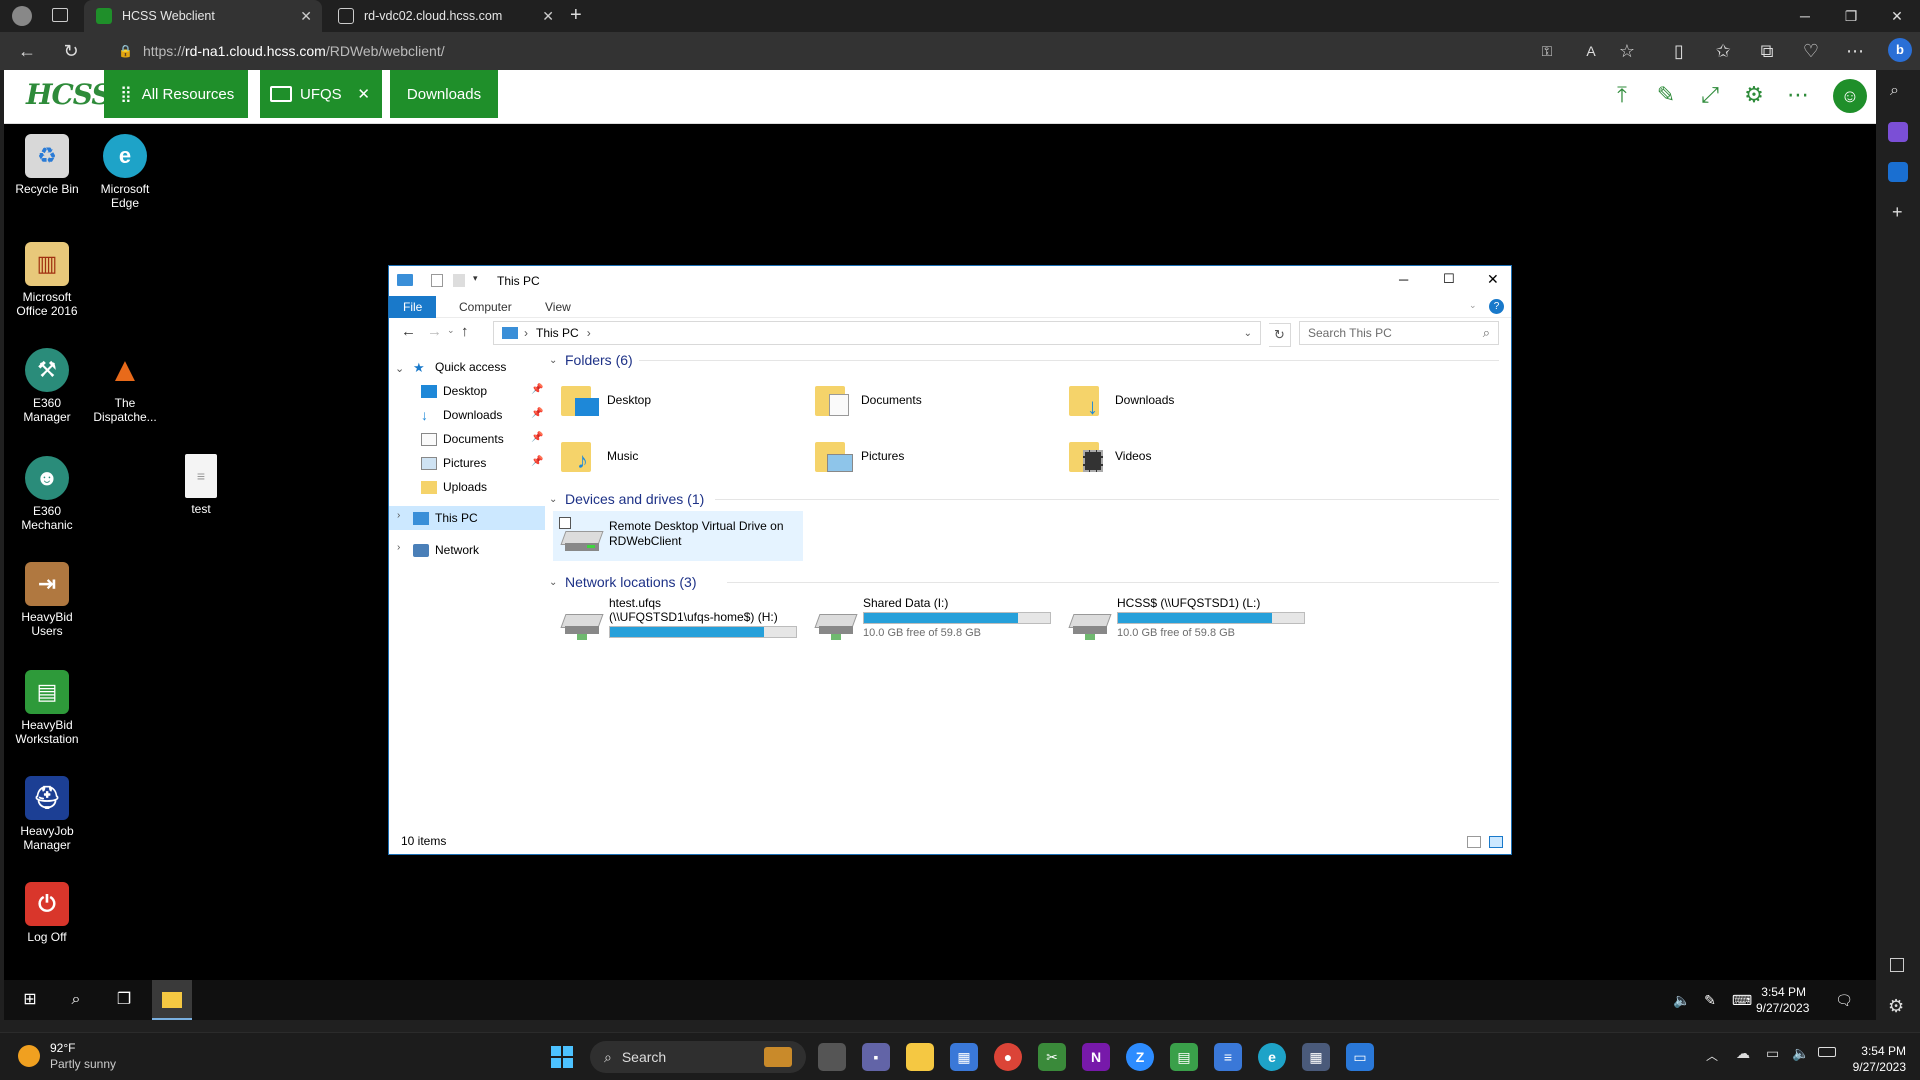 Image resolution: width=1920 pixels, height=1080 pixels. What do you see at coordinates (47, 386) in the screenshot?
I see `desktop-icon-e360-manager: ⚒ E360 Manager` at bounding box center [47, 386].